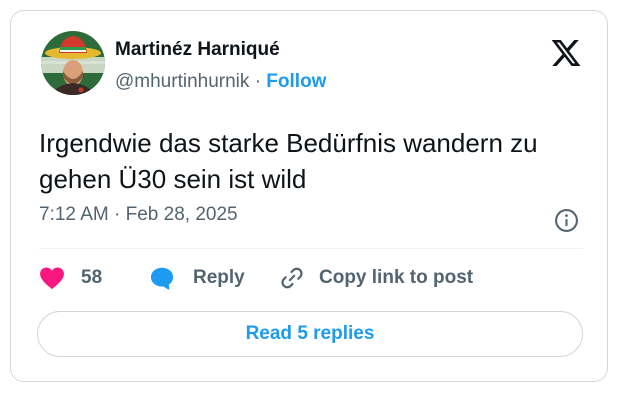 The width and height of the screenshot is (620, 394). I want to click on heart-icon, so click(52, 278).